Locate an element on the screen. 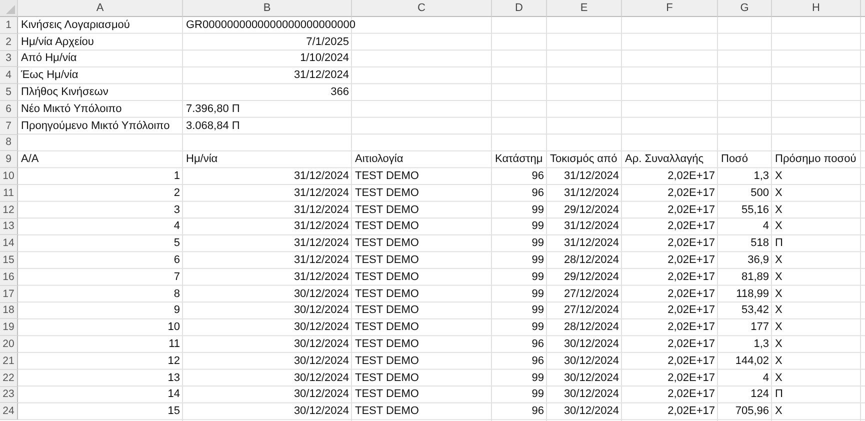 The image size is (865, 421). table-cell-text: 2 is located at coordinates (176, 193).